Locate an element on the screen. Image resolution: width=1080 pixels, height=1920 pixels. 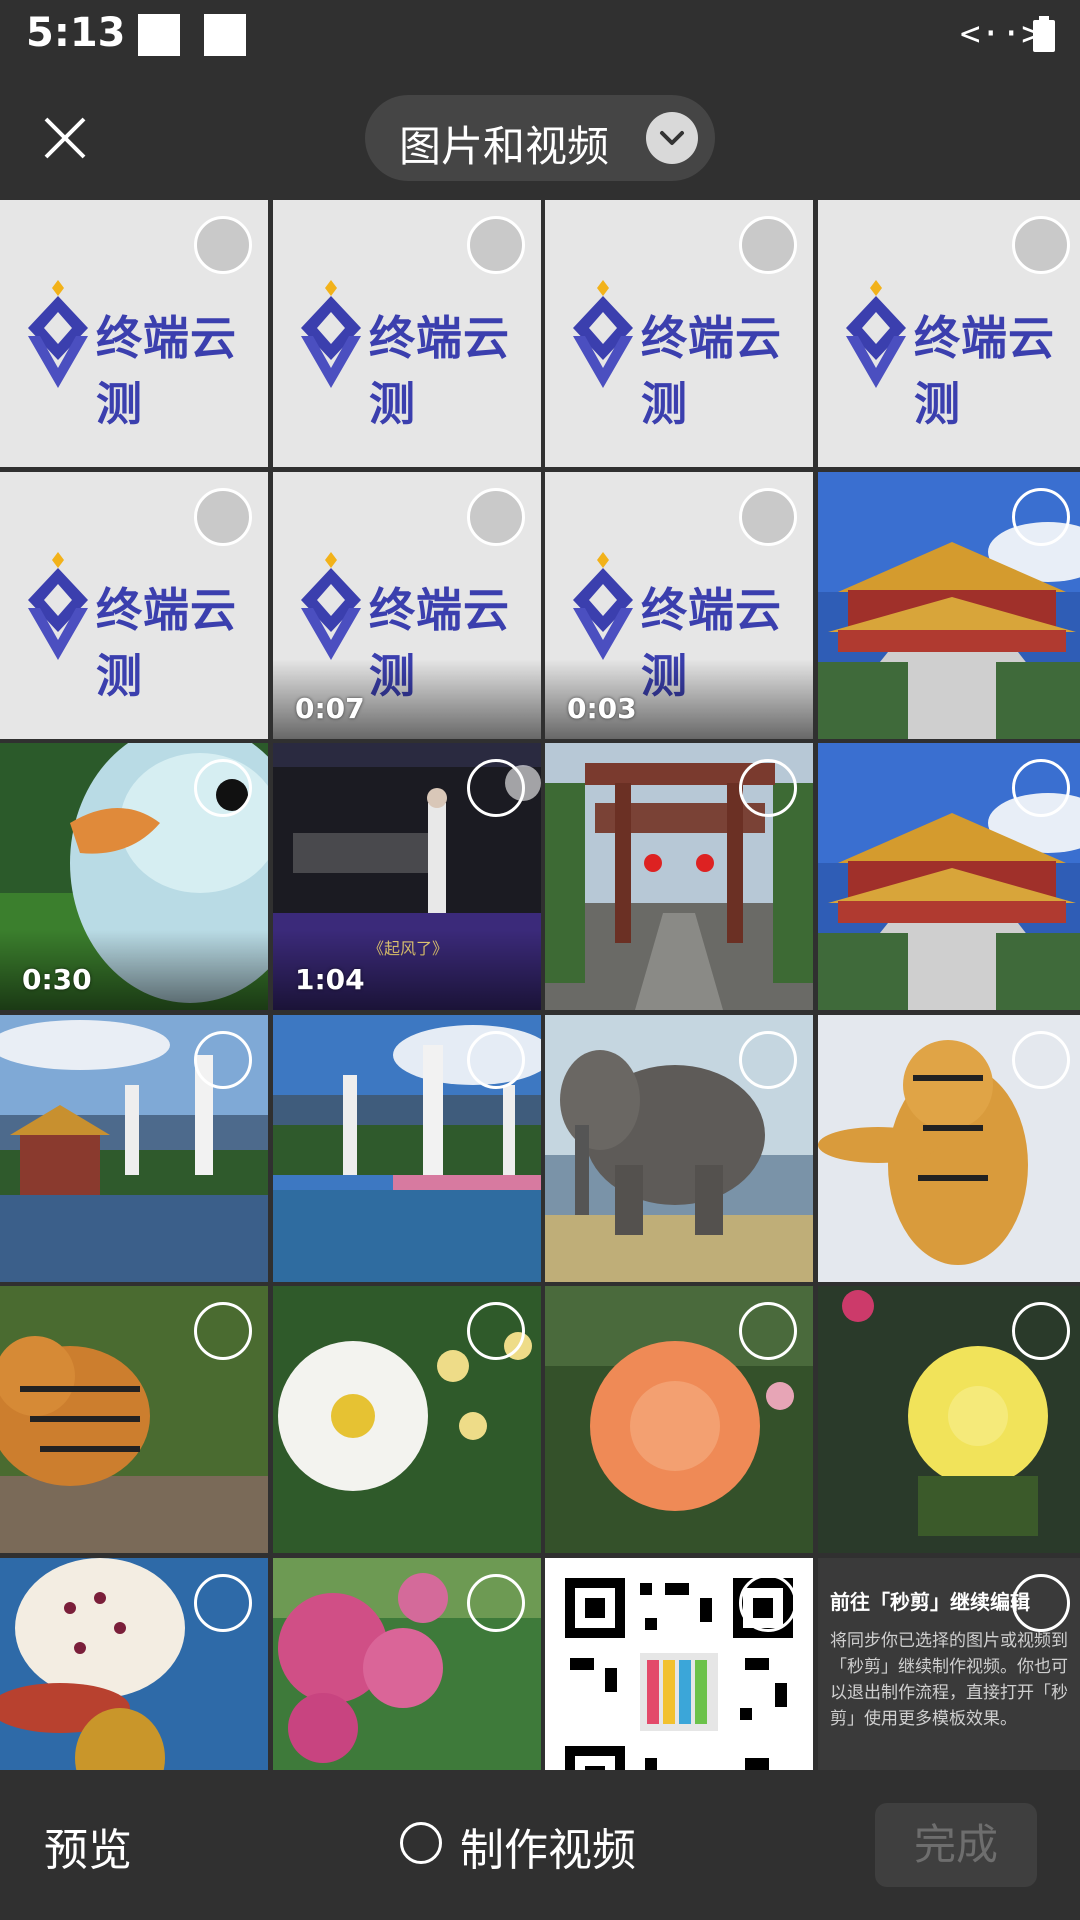
media-tile-logo: 终端云测0:07 is located at coordinates (407, 605).